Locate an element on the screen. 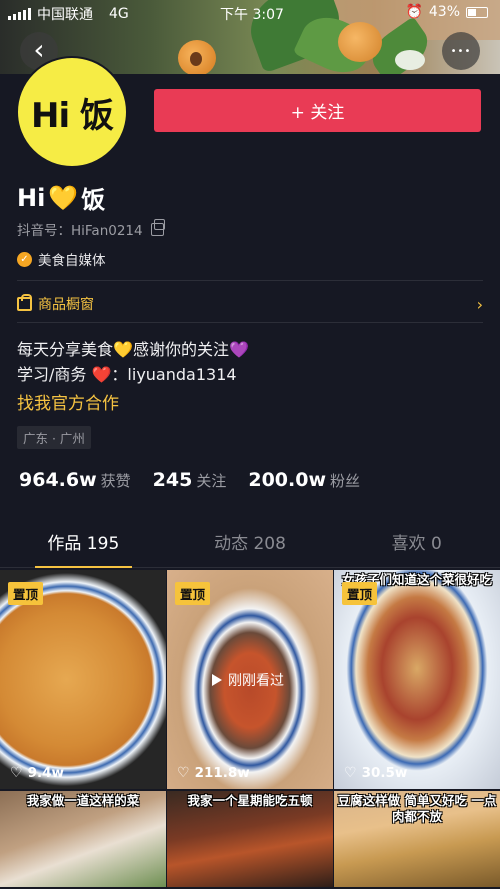 The height and width of the screenshot is (889, 500). copy-icon is located at coordinates (157, 227).